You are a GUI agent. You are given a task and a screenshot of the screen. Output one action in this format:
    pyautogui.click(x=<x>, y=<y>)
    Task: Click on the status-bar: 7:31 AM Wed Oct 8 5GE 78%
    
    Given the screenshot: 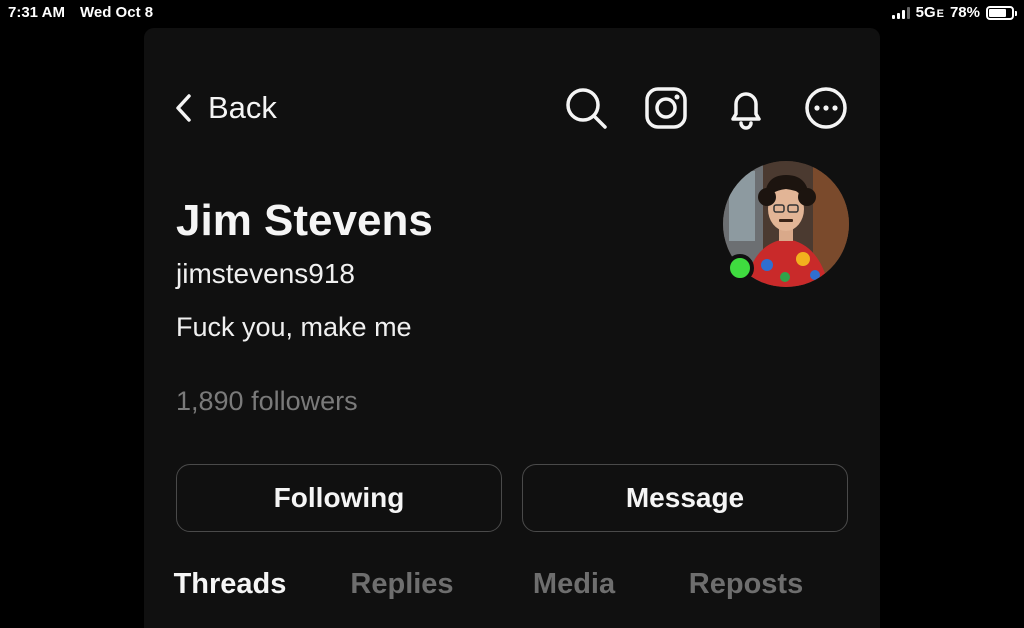 What is the action you would take?
    pyautogui.click(x=512, y=13)
    